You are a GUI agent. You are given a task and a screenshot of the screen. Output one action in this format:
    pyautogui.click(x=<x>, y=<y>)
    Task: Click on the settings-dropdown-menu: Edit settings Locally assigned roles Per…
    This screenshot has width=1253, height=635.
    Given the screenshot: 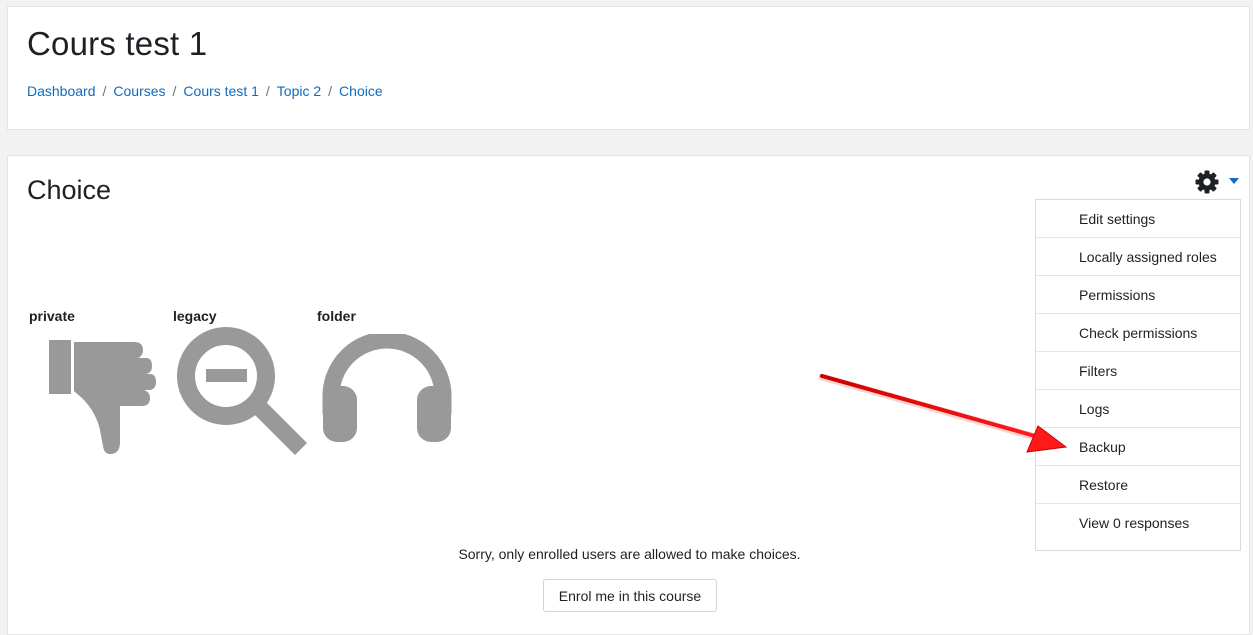 What is the action you would take?
    pyautogui.click(x=1138, y=375)
    